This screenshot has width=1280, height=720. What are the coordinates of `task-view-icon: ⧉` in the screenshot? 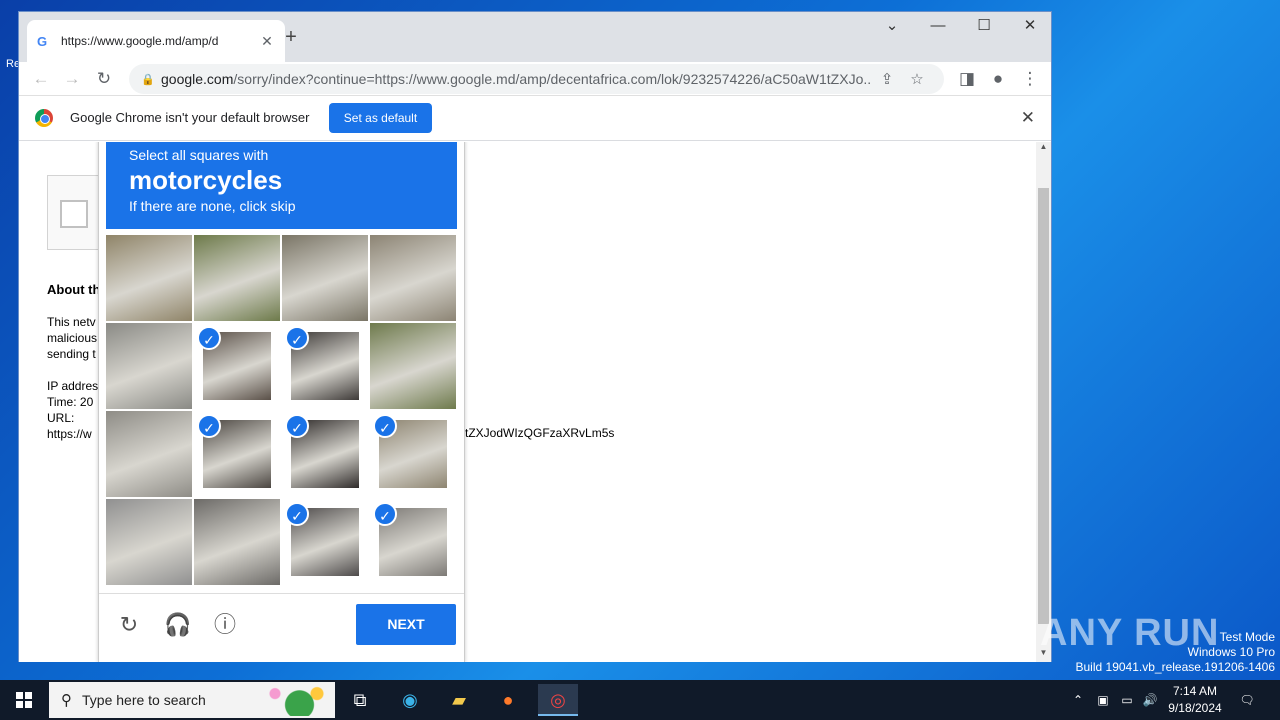 It's located at (360, 700).